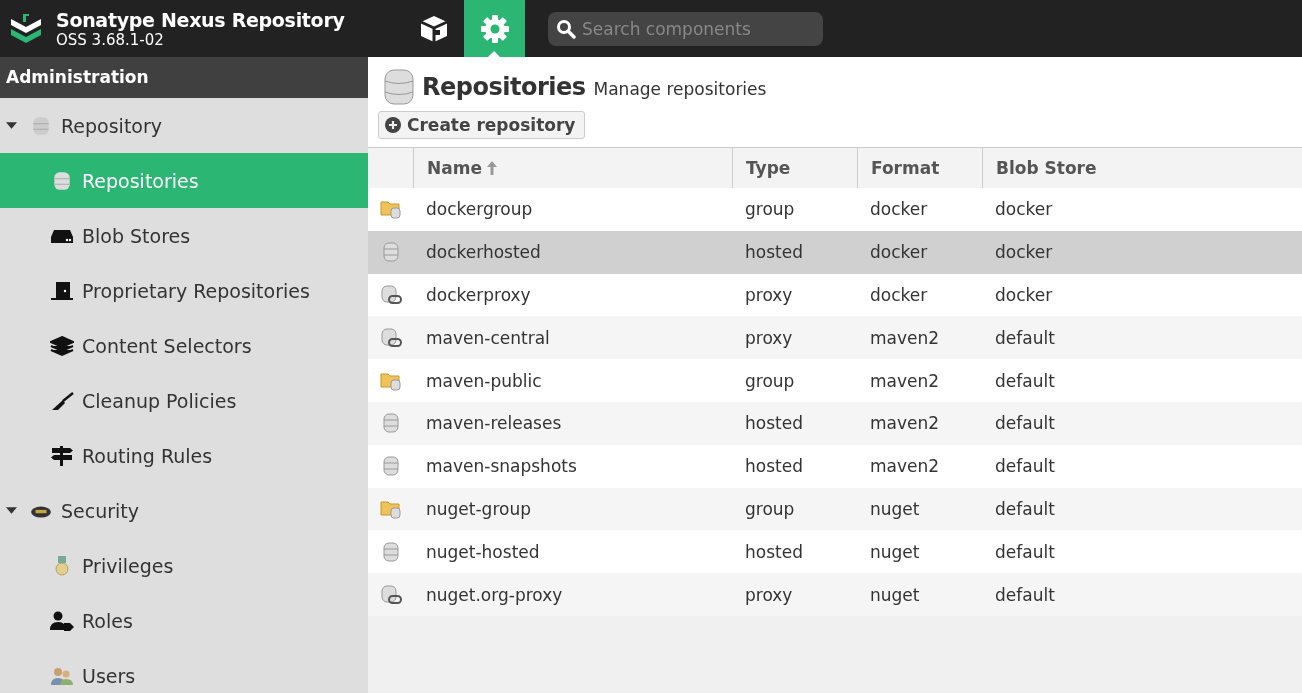 Image resolution: width=1302 pixels, height=693 pixels. I want to click on gear-icon, so click(494, 28).